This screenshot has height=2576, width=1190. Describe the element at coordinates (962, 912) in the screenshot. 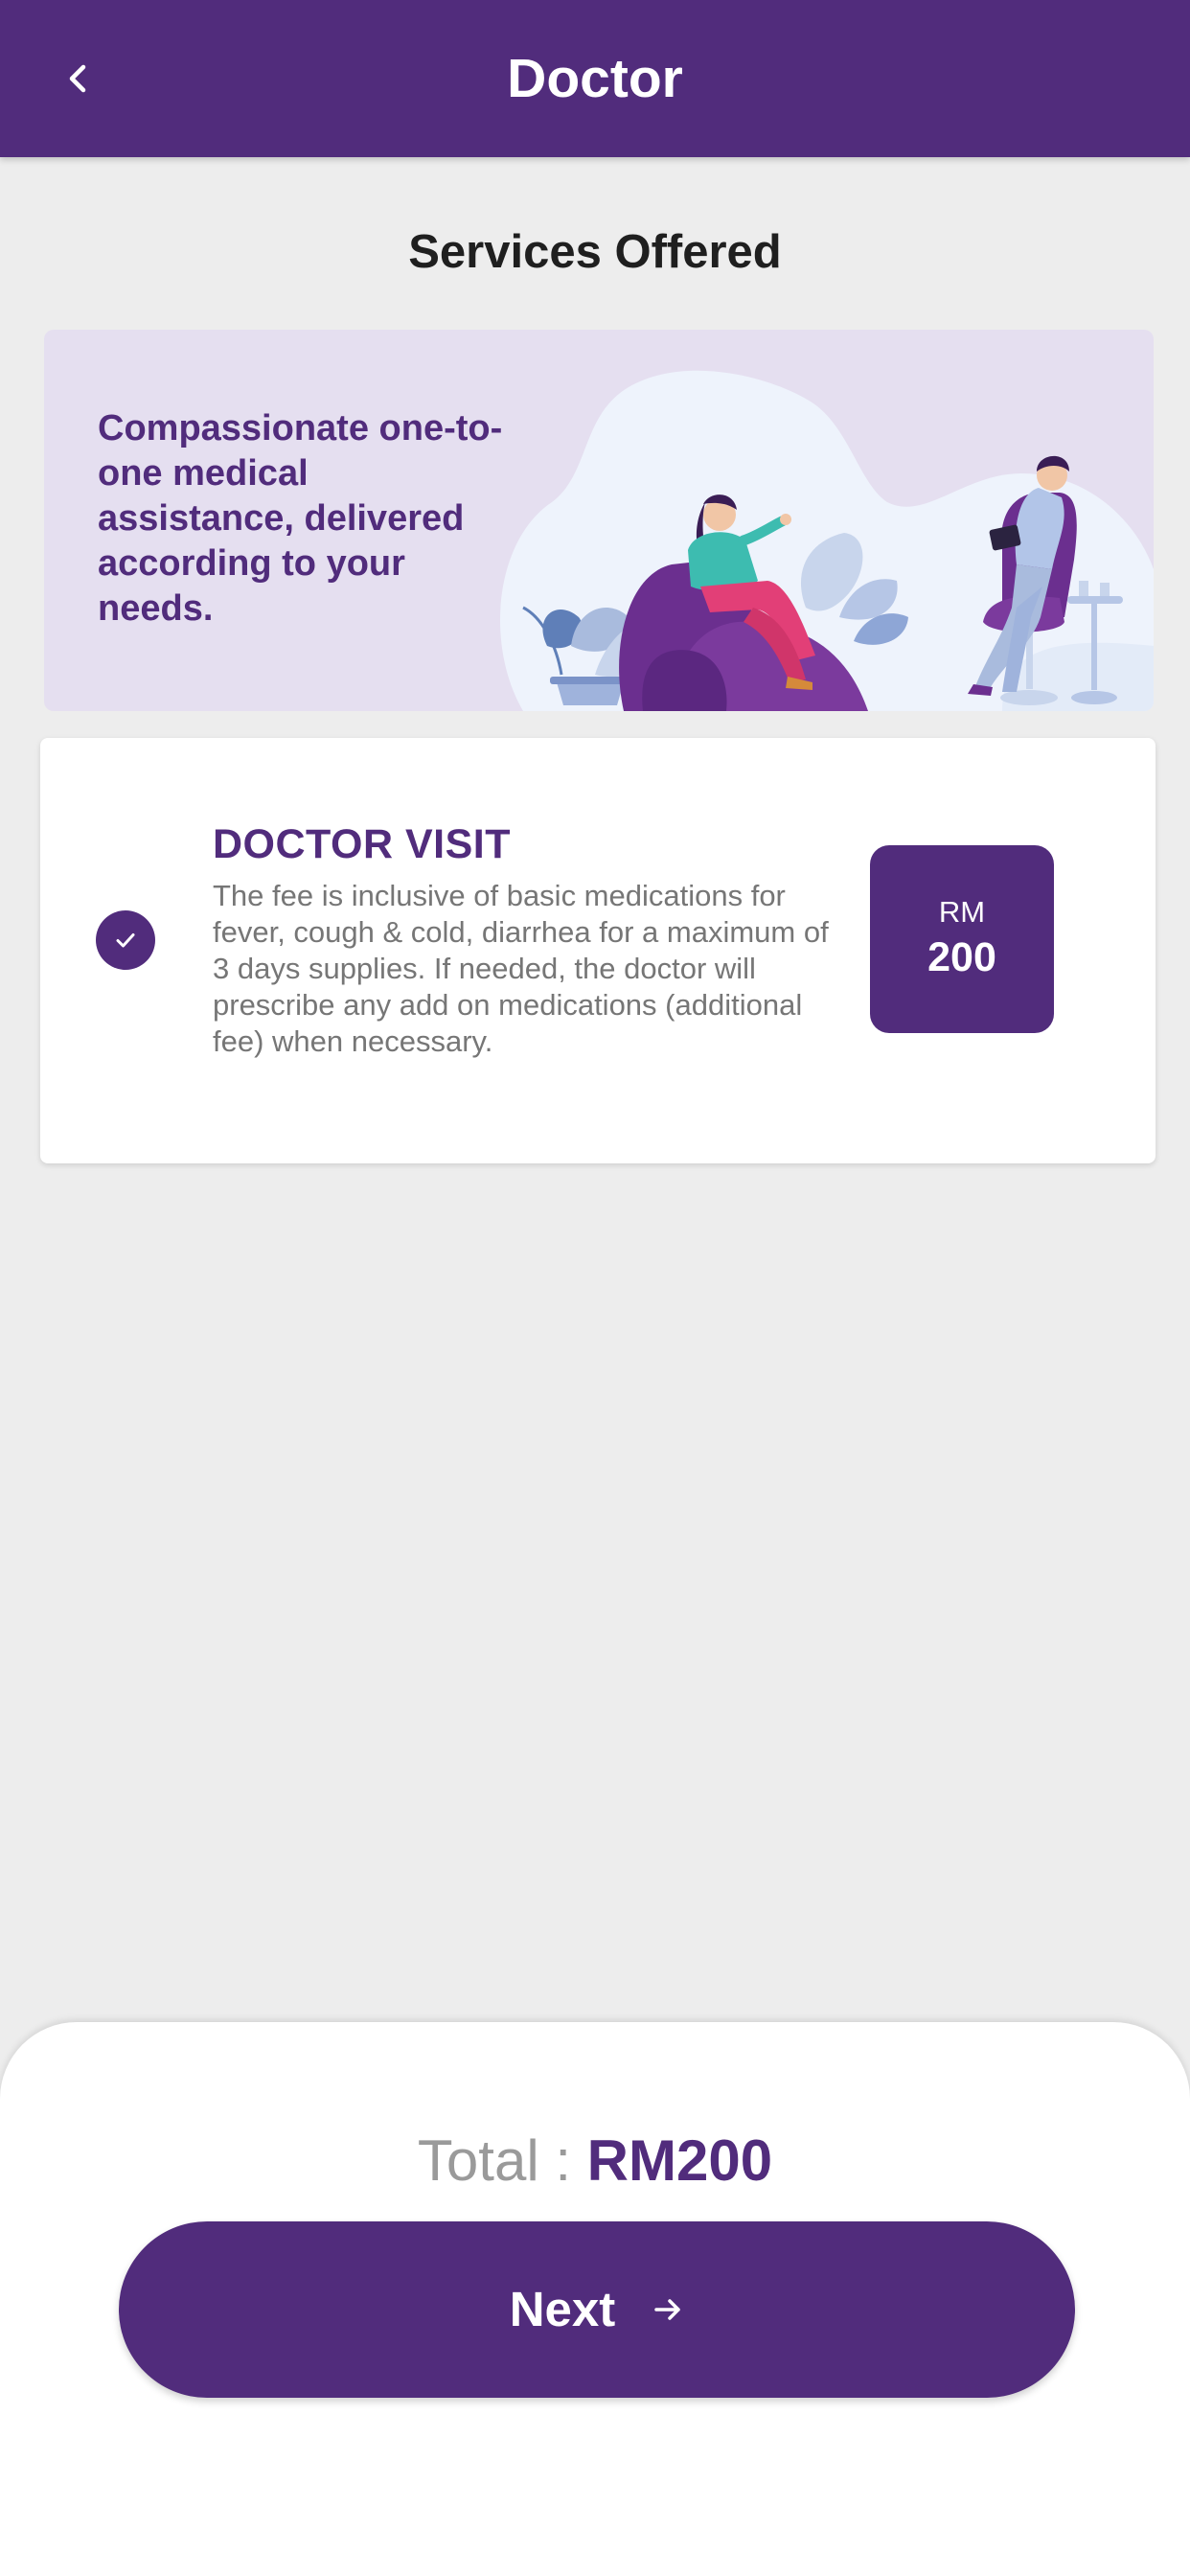

I see `price-currency: RM` at that location.